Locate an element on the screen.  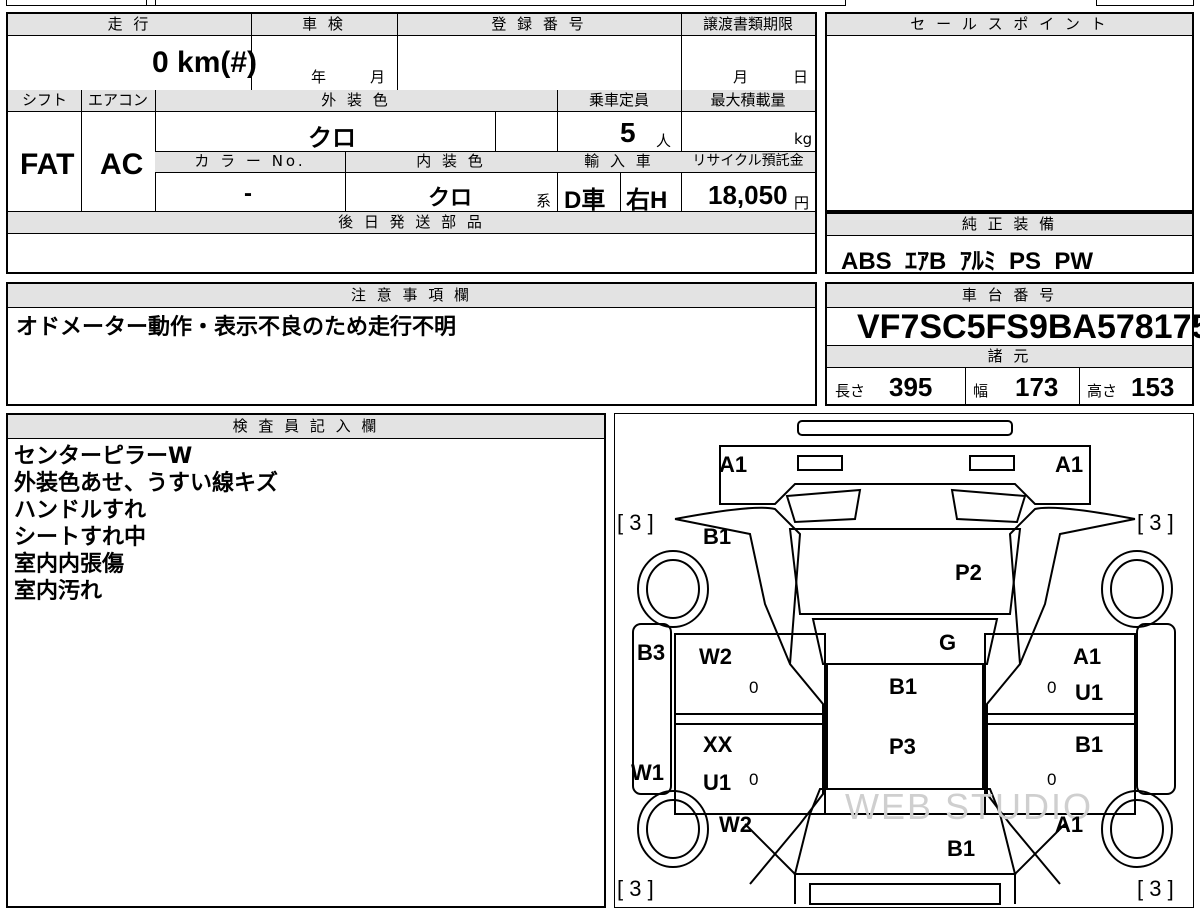
transfer-day: 日 is located at coordinates (801, 77).